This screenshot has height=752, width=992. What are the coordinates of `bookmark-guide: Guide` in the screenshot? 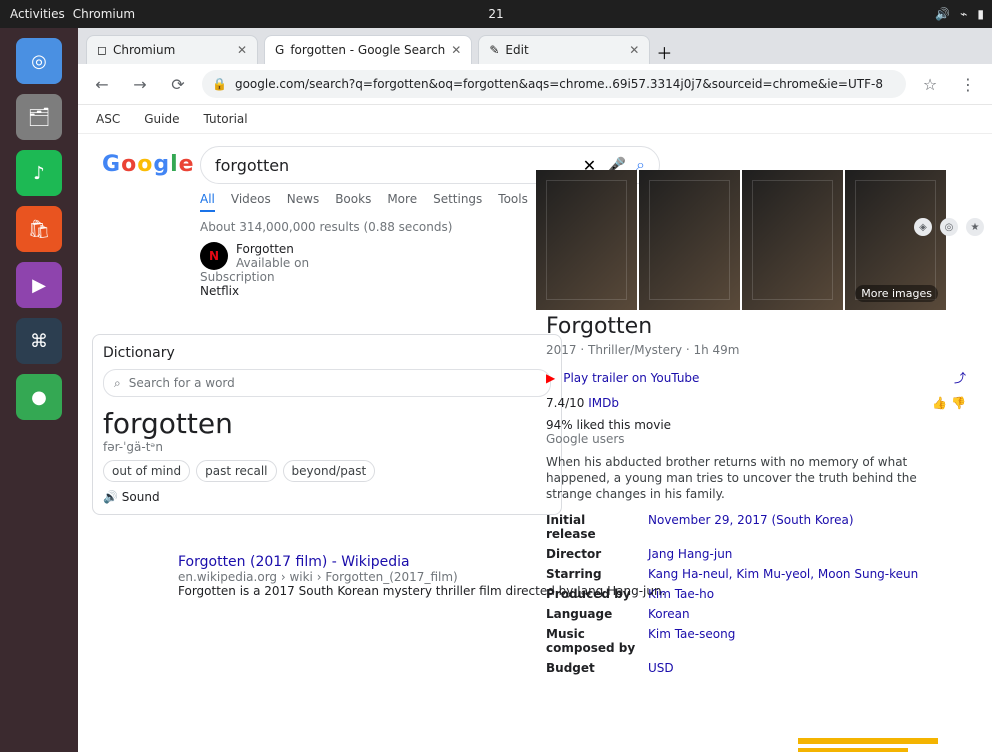 It's located at (161, 119).